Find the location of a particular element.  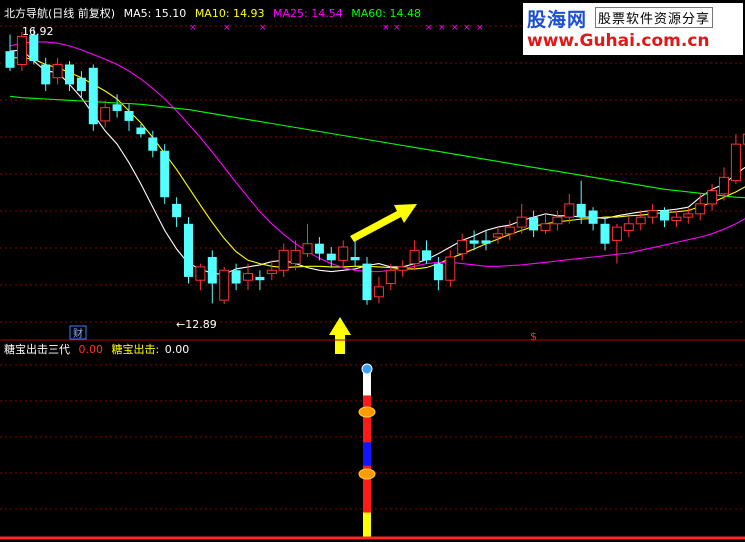

watermark-tagline: 股票软件资源分享 is located at coordinates (654, 17).